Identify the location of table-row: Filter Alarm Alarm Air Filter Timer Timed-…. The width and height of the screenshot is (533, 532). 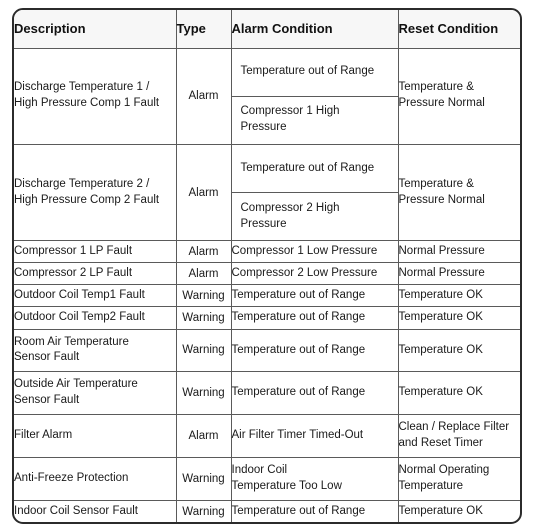
(267, 436).